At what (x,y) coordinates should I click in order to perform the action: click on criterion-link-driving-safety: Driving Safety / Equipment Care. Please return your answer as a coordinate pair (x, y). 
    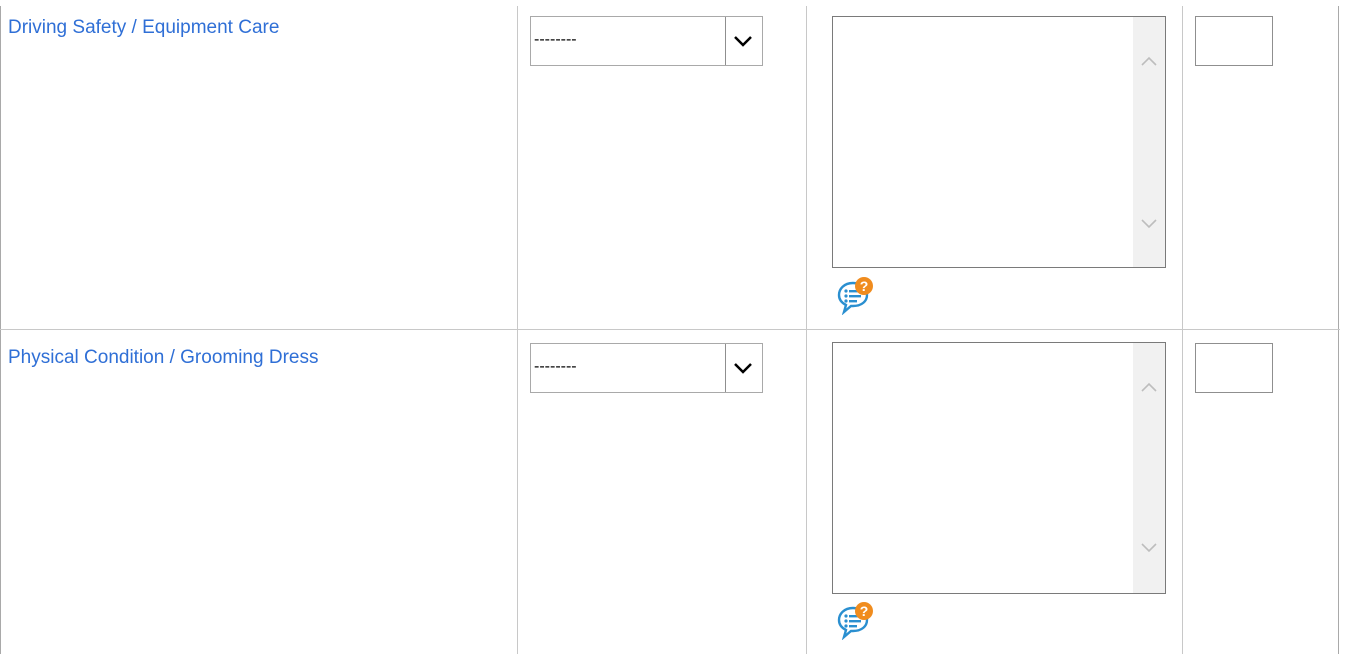
    Looking at the image, I should click on (143, 28).